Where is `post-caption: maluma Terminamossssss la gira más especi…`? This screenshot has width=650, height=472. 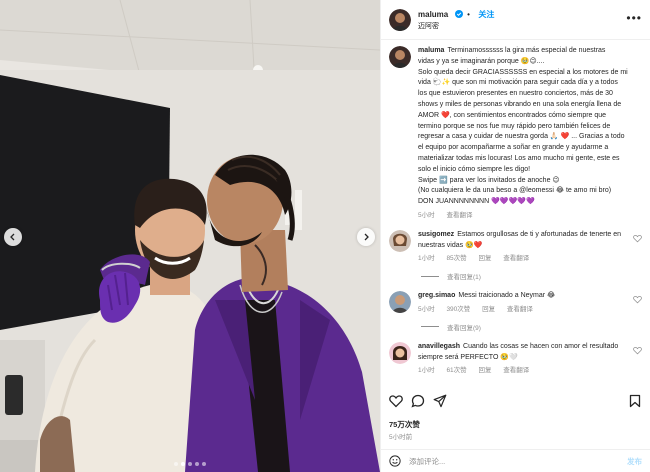
post-caption: maluma Terminamossssss la gira más especi… is located at coordinates (515, 134).